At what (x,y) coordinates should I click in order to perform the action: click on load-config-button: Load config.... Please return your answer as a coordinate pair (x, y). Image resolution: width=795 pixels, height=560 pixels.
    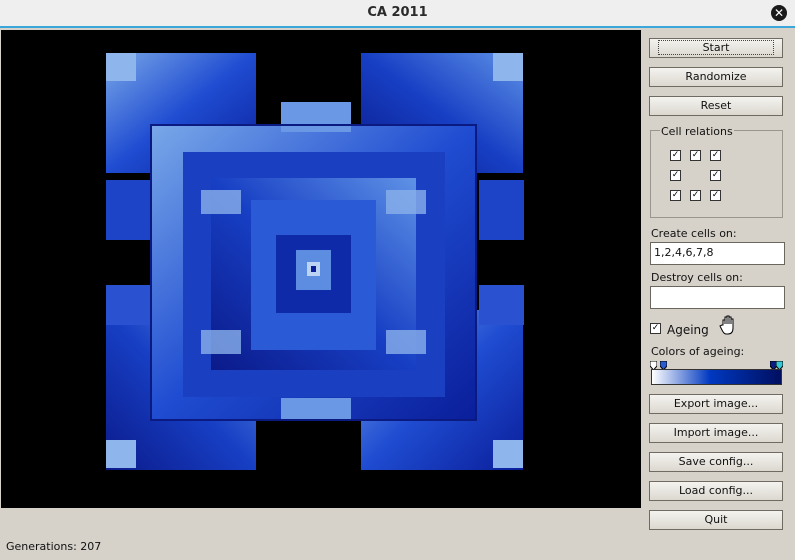
    Looking at the image, I should click on (716, 491).